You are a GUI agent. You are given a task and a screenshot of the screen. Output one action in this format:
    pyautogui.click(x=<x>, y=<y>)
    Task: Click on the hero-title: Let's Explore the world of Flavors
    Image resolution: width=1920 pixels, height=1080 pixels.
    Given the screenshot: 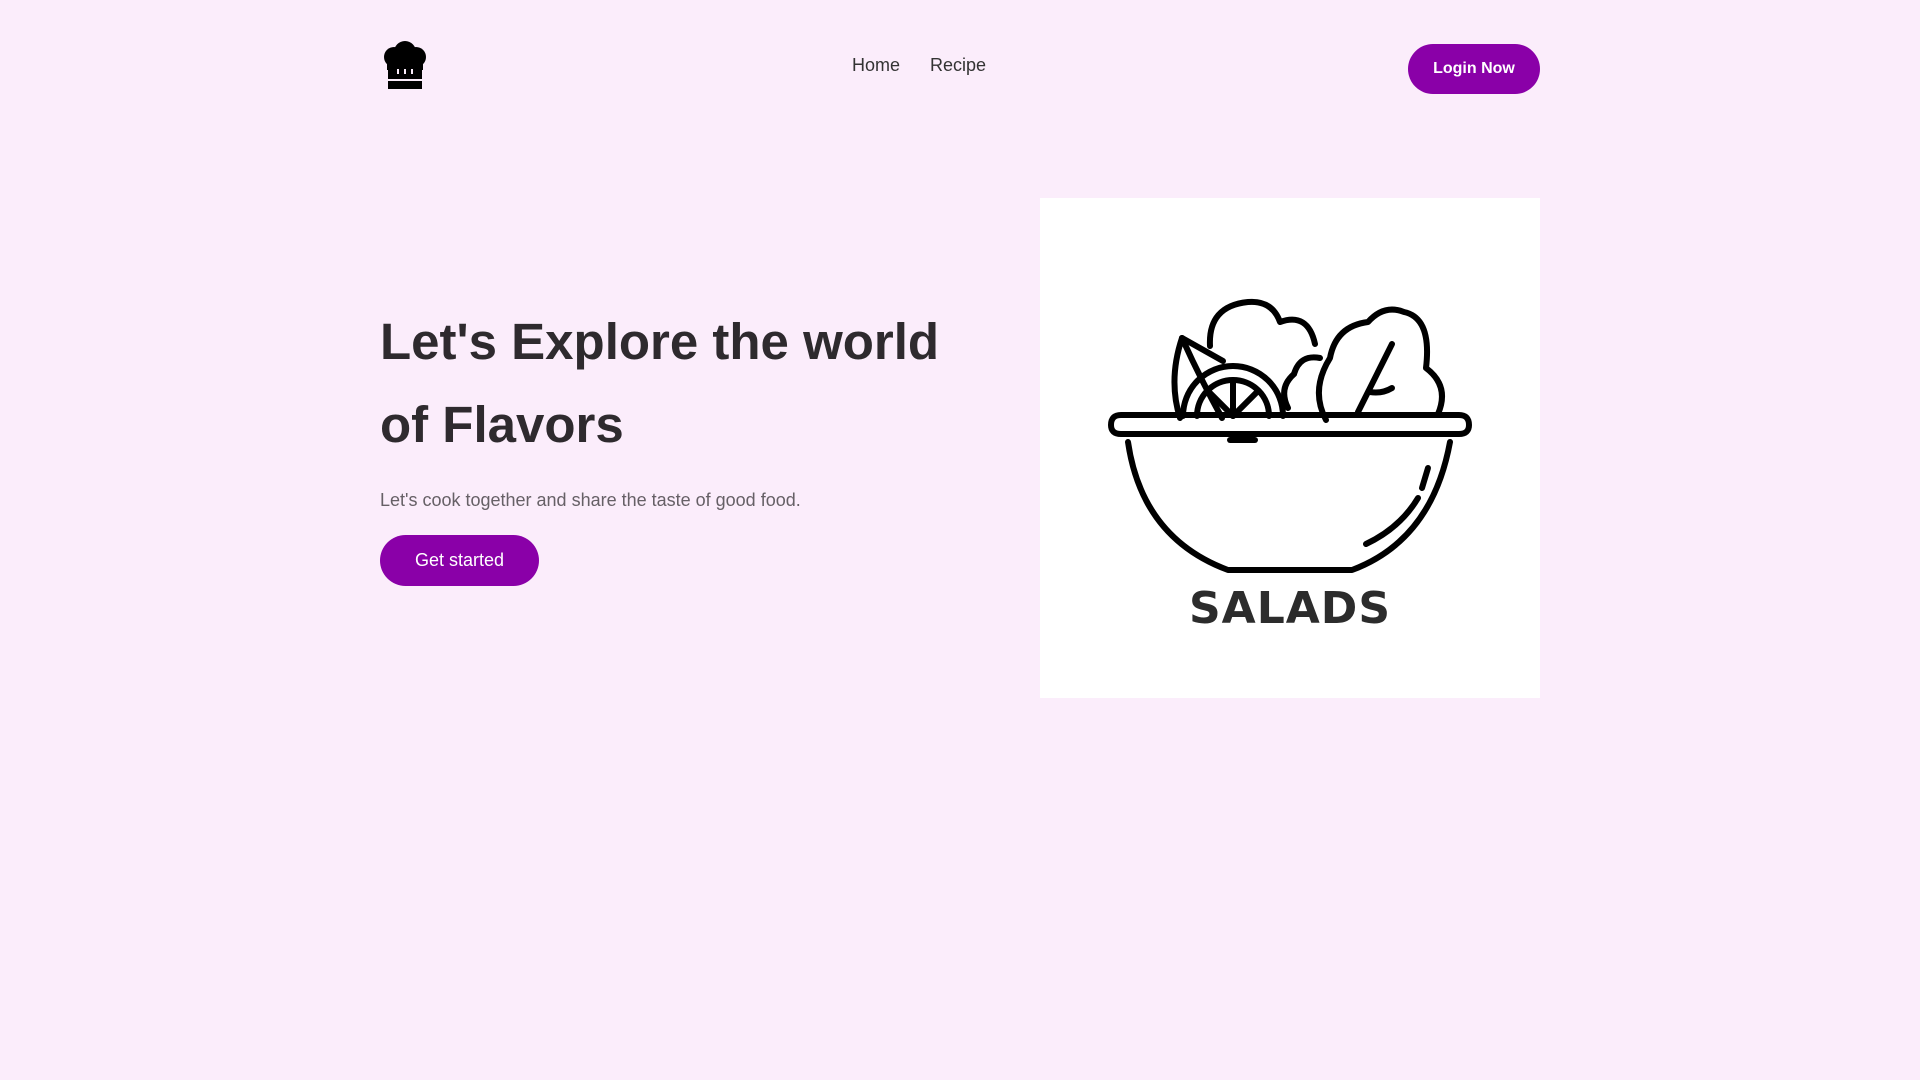 What is the action you would take?
    pyautogui.click(x=660, y=383)
    